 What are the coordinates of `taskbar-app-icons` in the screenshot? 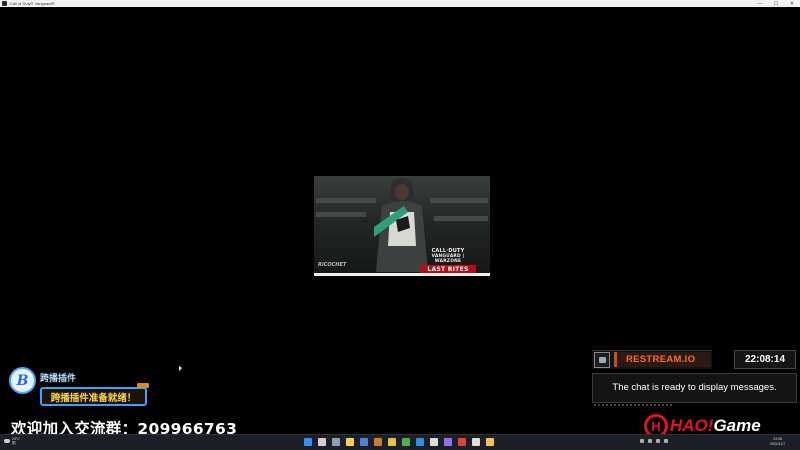 It's located at (399, 442).